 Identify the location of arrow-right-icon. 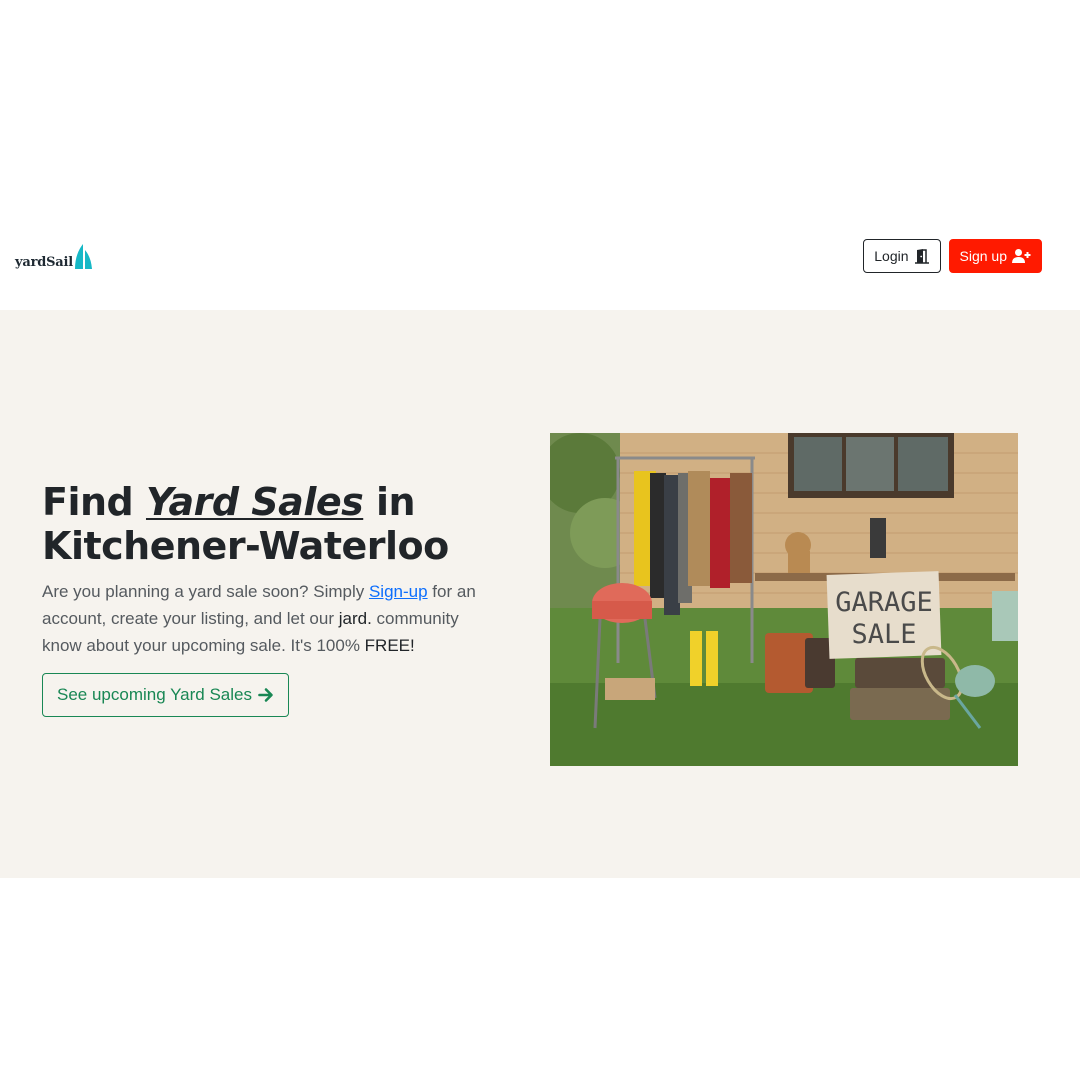
(265, 695).